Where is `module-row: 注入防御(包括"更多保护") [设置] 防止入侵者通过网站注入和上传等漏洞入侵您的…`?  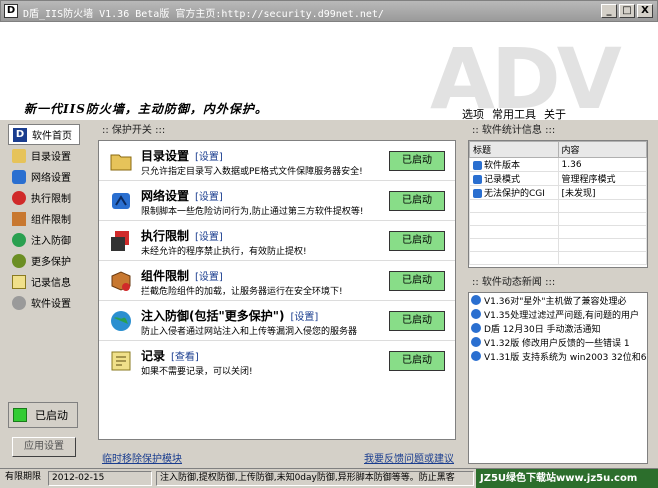 module-row: 注入防御(包括"更多保护") [设置] 防止入侵者通过网站注入和上传等漏洞入侵您的… is located at coordinates (277, 321).